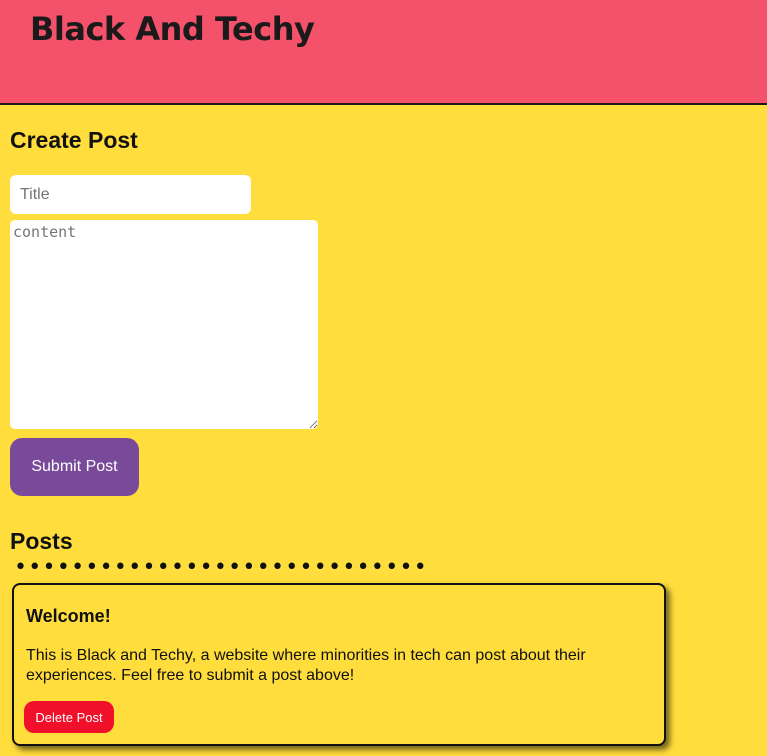 This screenshot has height=756, width=767. I want to click on submit-post-button: Submit Post, so click(74, 467).